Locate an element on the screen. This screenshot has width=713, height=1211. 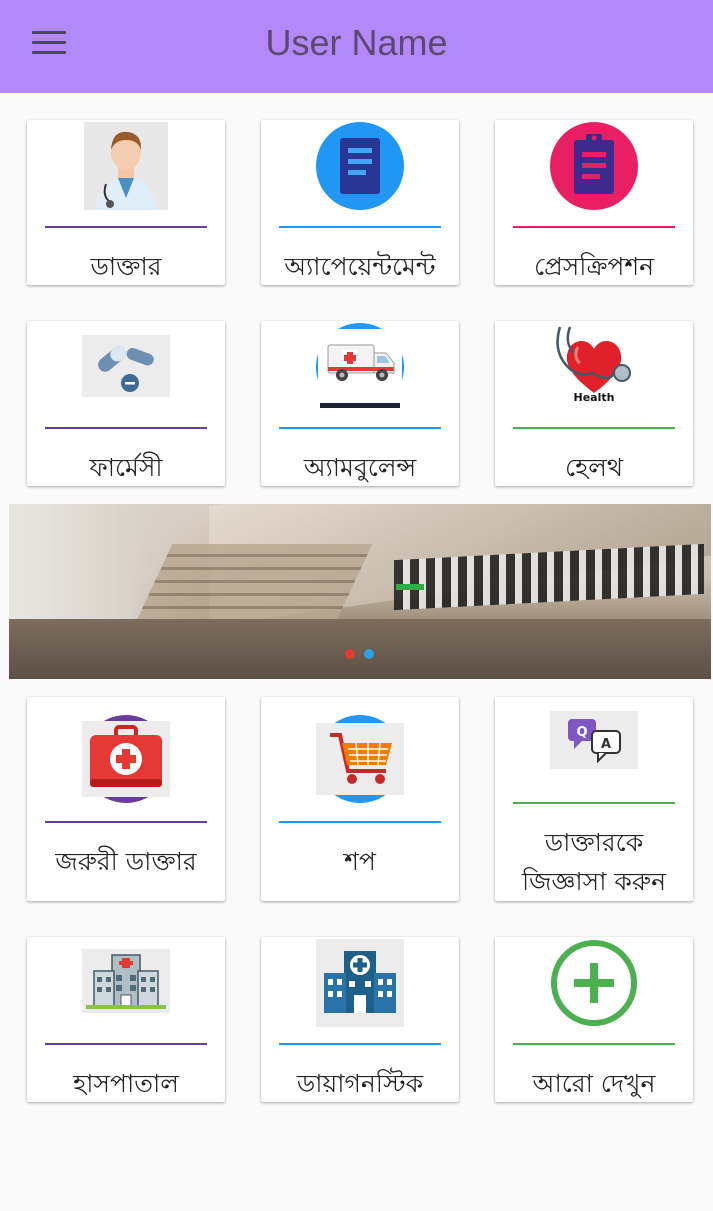
add-circle-icon is located at coordinates (594, 983).